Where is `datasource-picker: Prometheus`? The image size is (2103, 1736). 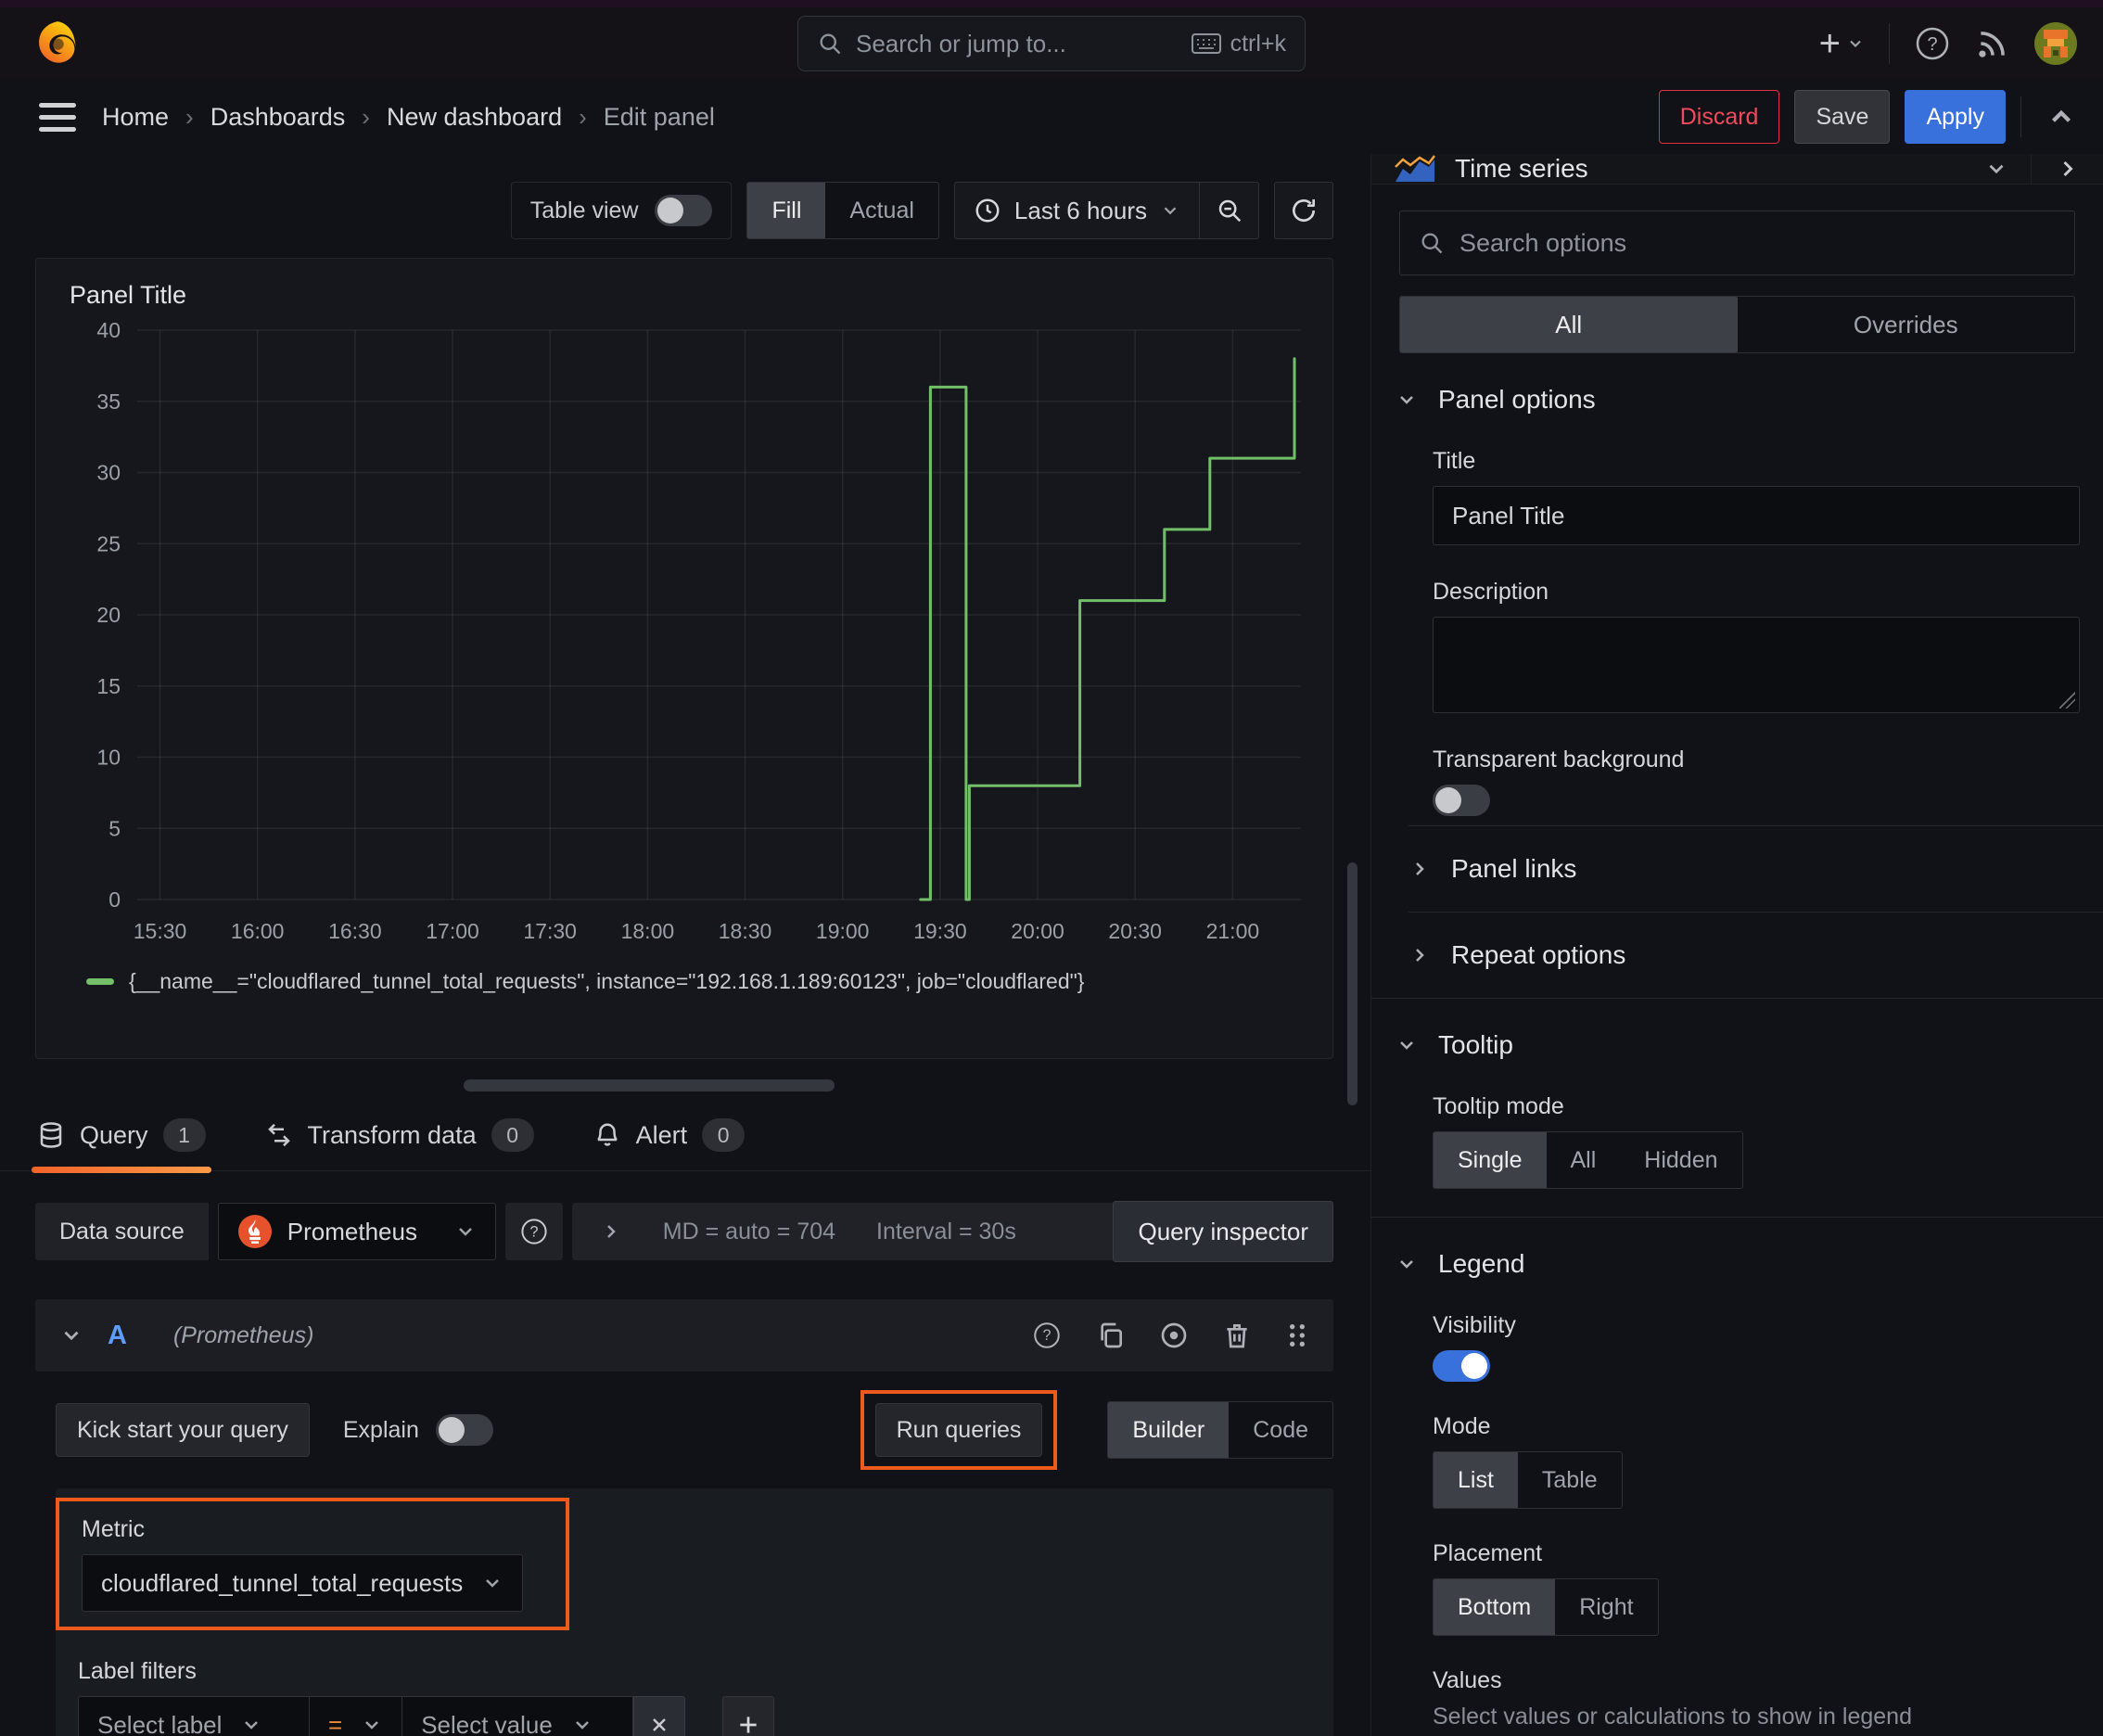 datasource-picker: Prometheus is located at coordinates (356, 1232).